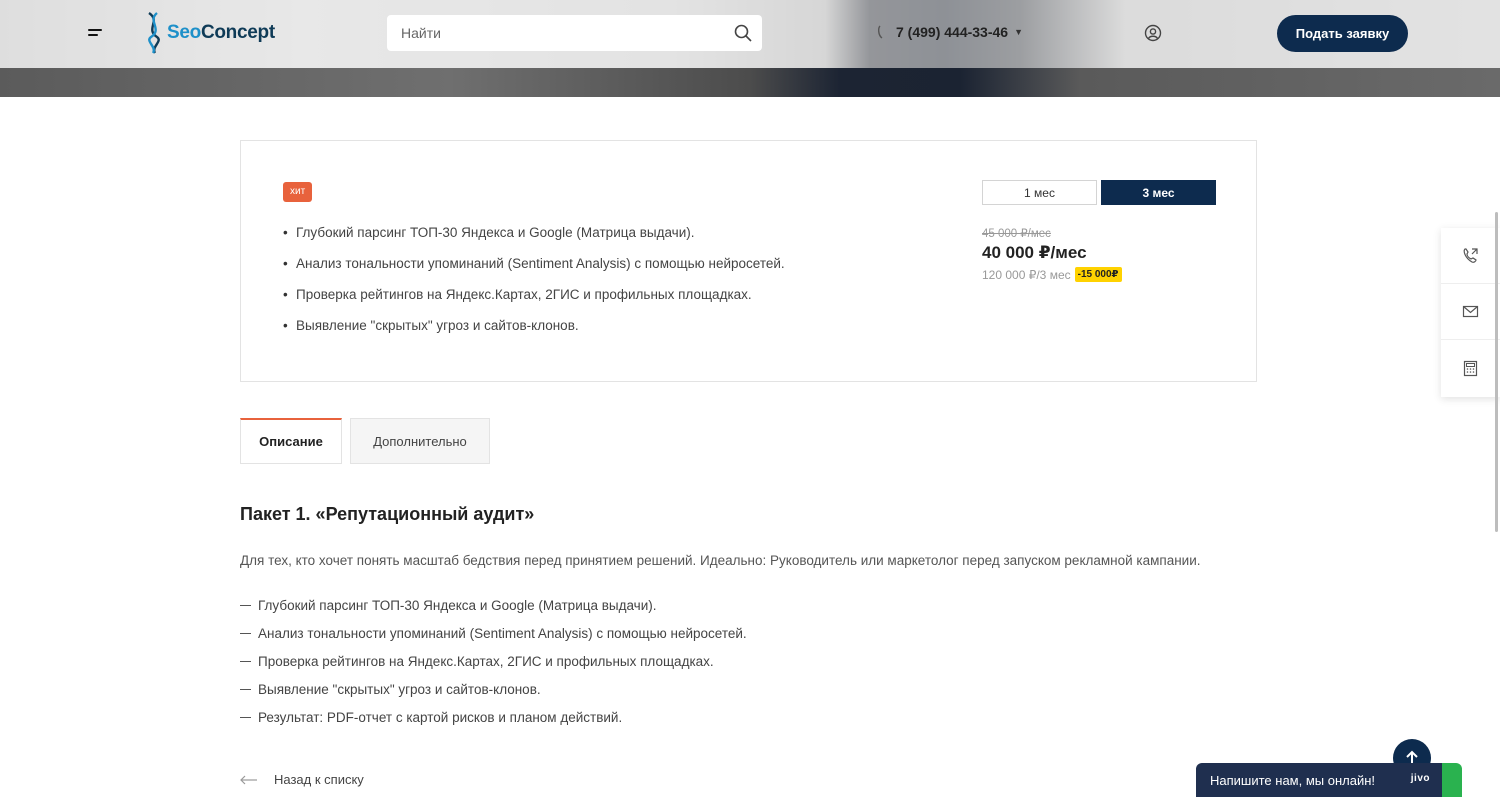  I want to click on mail-button, so click(1470, 312).